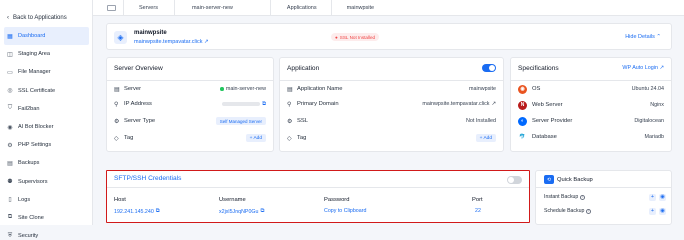 Image resolution: width=684 pixels, height=240 pixels. I want to click on add-backup-button: +, so click(652, 197).